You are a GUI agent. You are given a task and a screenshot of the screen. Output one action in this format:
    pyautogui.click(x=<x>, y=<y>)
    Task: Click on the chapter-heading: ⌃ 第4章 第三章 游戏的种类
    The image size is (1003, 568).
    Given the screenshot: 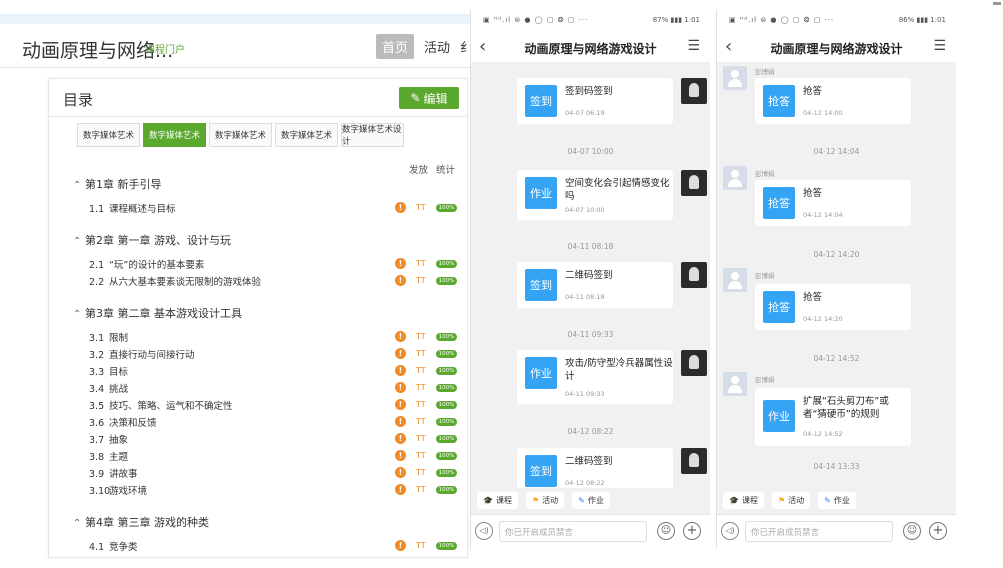 What is the action you would take?
    pyautogui.click(x=141, y=522)
    